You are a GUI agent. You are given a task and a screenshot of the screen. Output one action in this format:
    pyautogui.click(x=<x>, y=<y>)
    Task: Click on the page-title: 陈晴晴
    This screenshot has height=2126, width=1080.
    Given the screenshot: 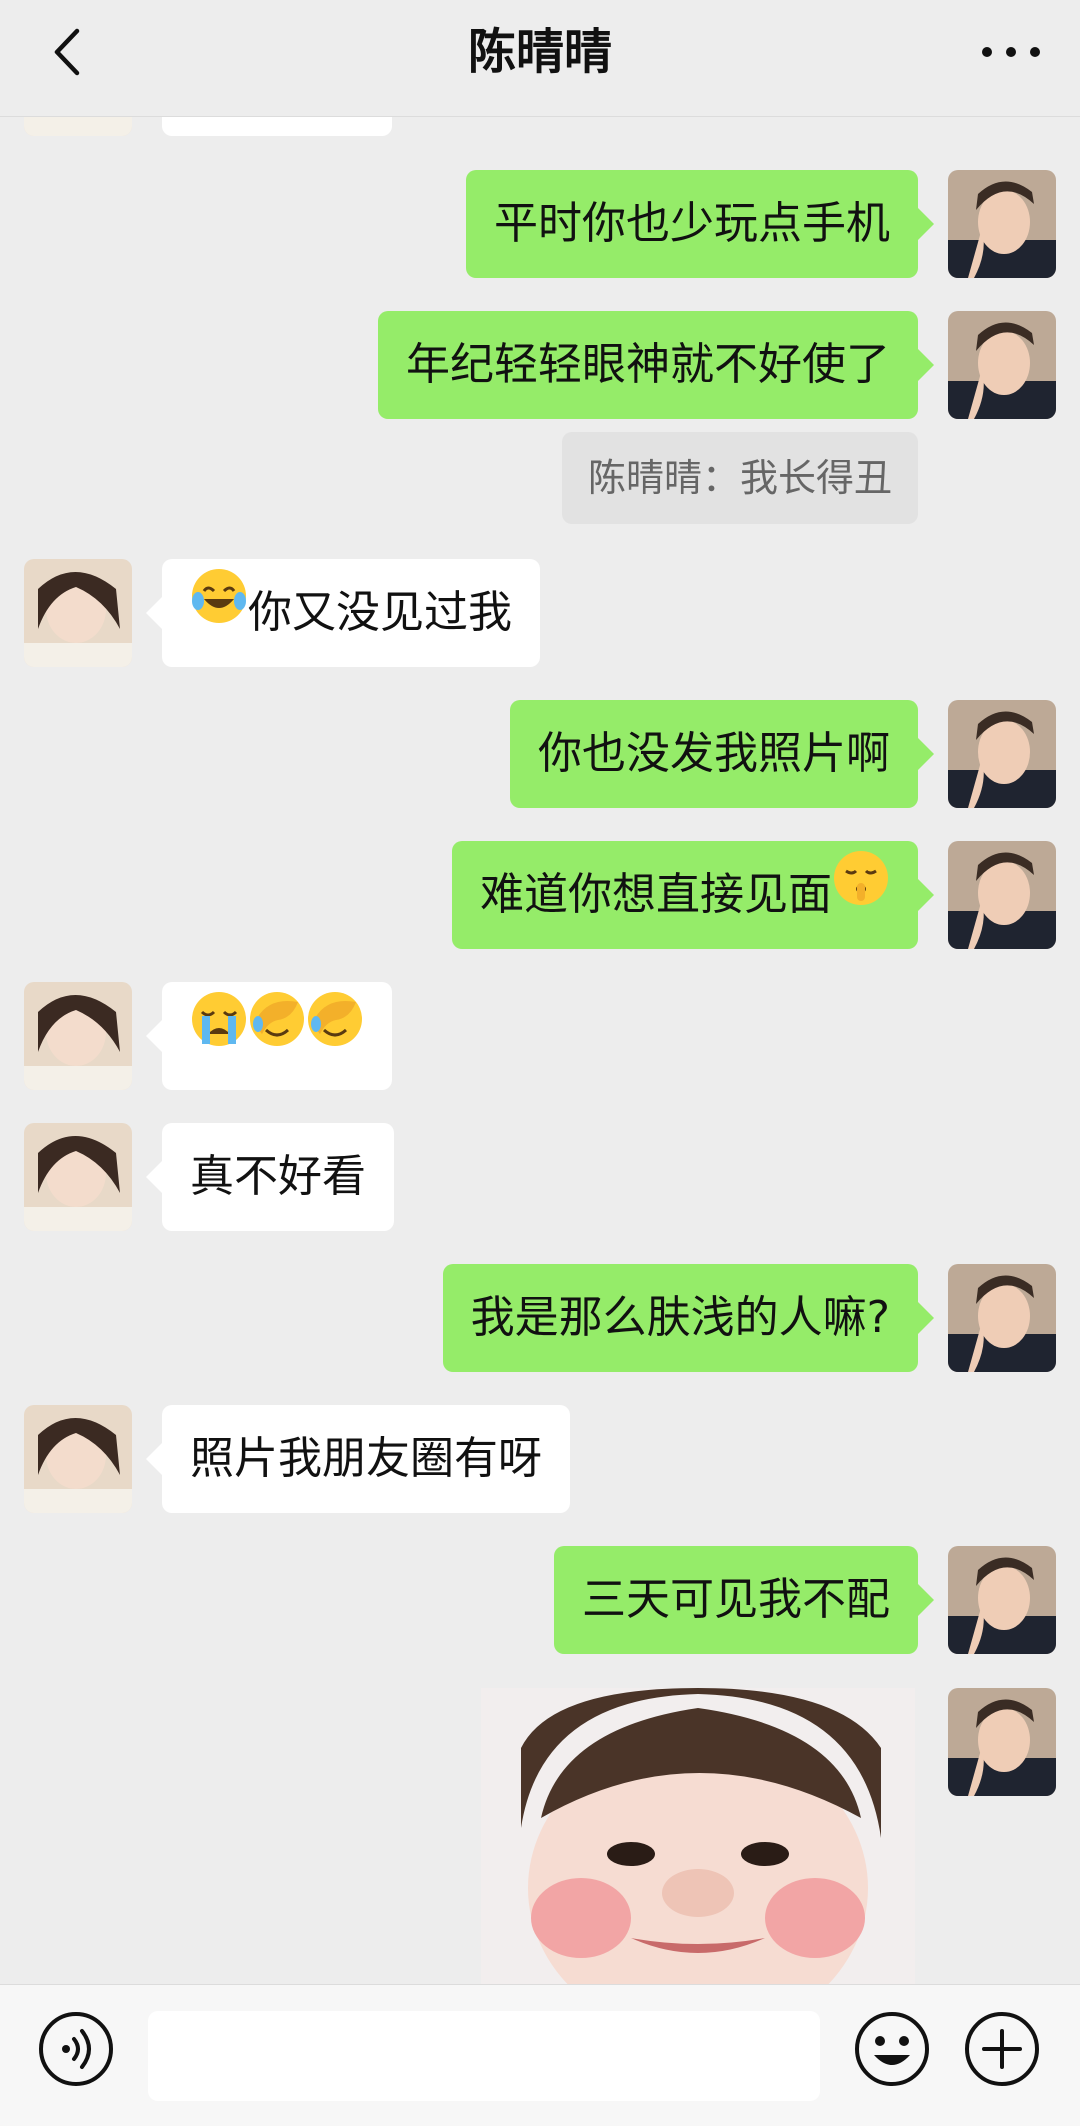 What is the action you would take?
    pyautogui.click(x=539, y=52)
    